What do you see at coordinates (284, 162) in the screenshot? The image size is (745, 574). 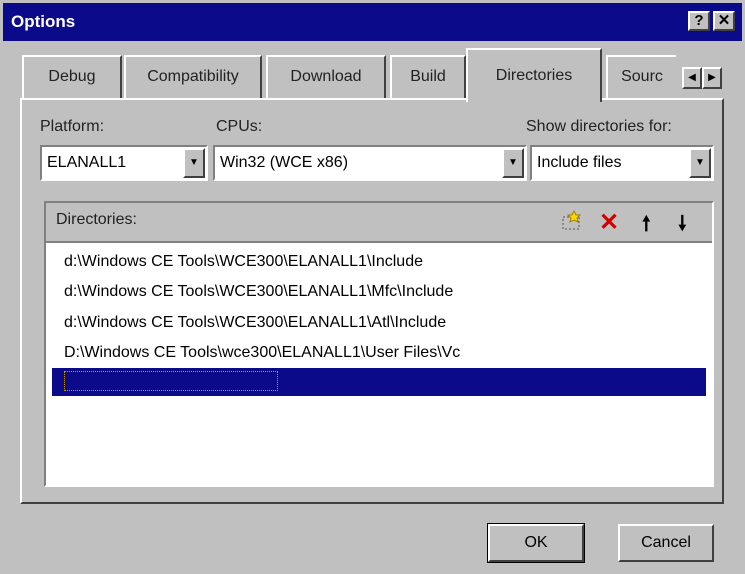 I see `cpus-value: Win32 (WCE x86)` at bounding box center [284, 162].